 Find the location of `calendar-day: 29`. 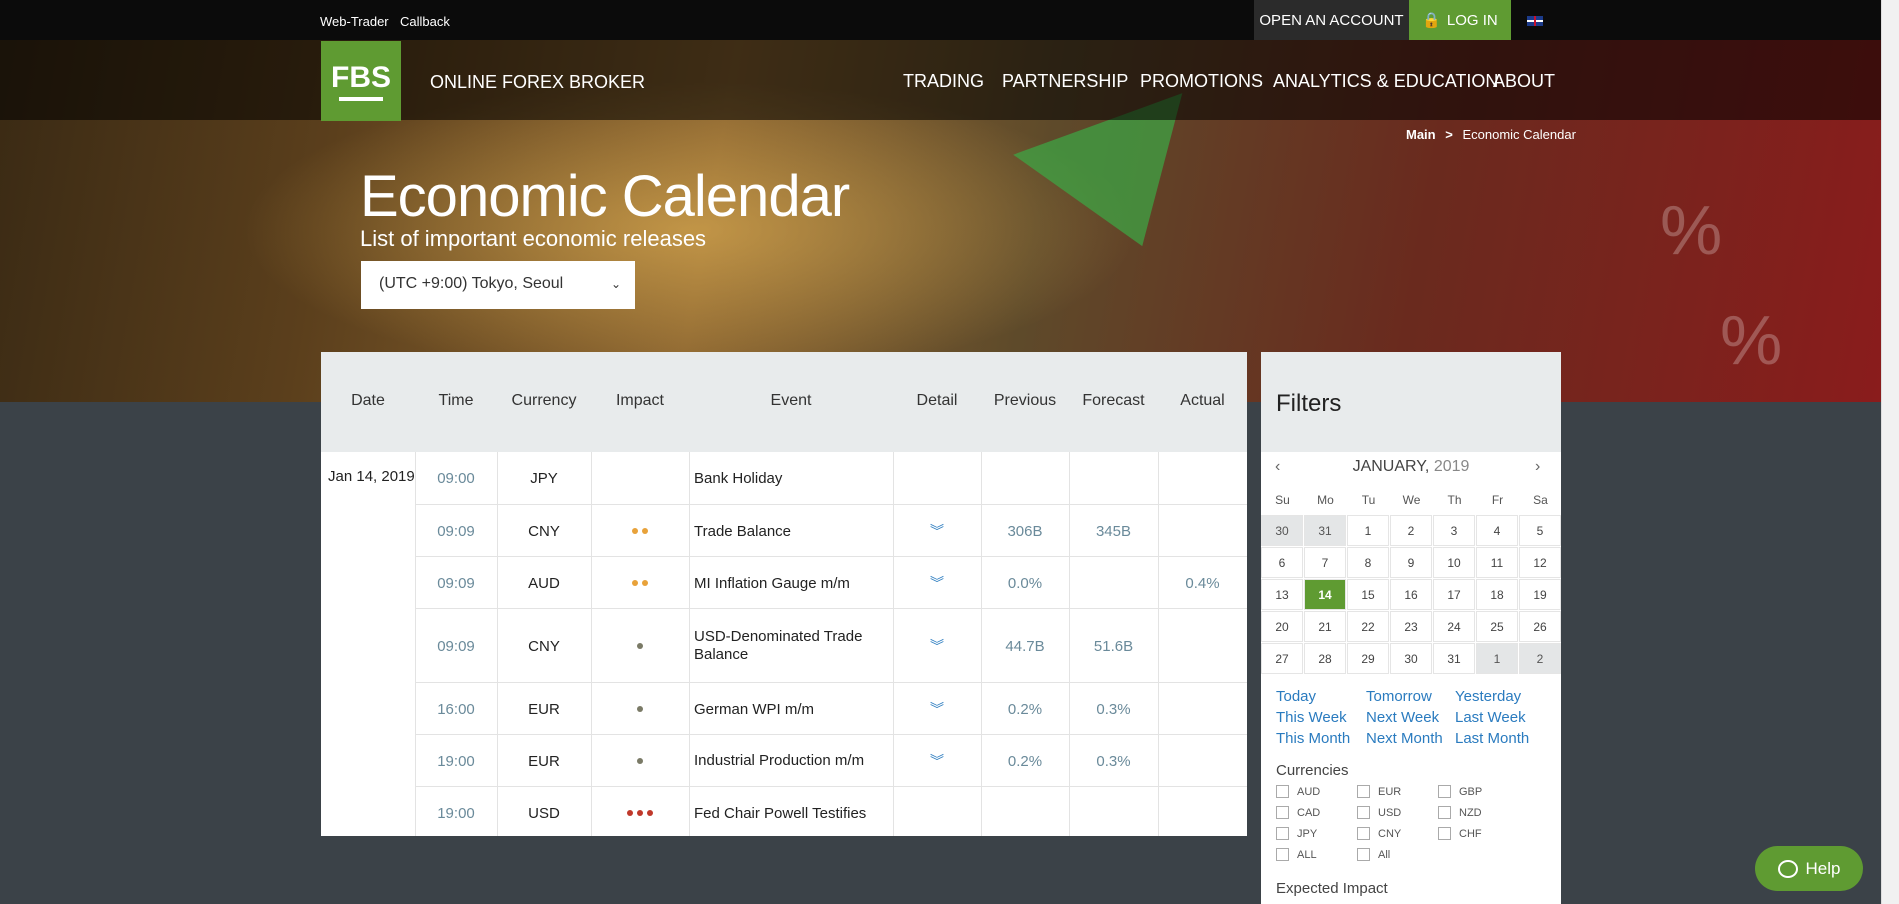

calendar-day: 29 is located at coordinates (1368, 658).